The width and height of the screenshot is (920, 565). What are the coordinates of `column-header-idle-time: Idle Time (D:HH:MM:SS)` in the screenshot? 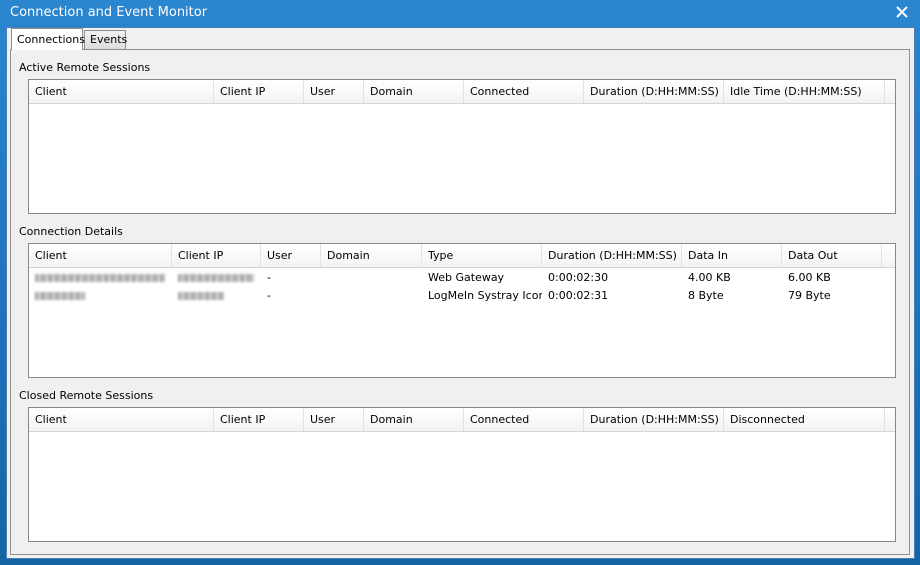 It's located at (804, 91).